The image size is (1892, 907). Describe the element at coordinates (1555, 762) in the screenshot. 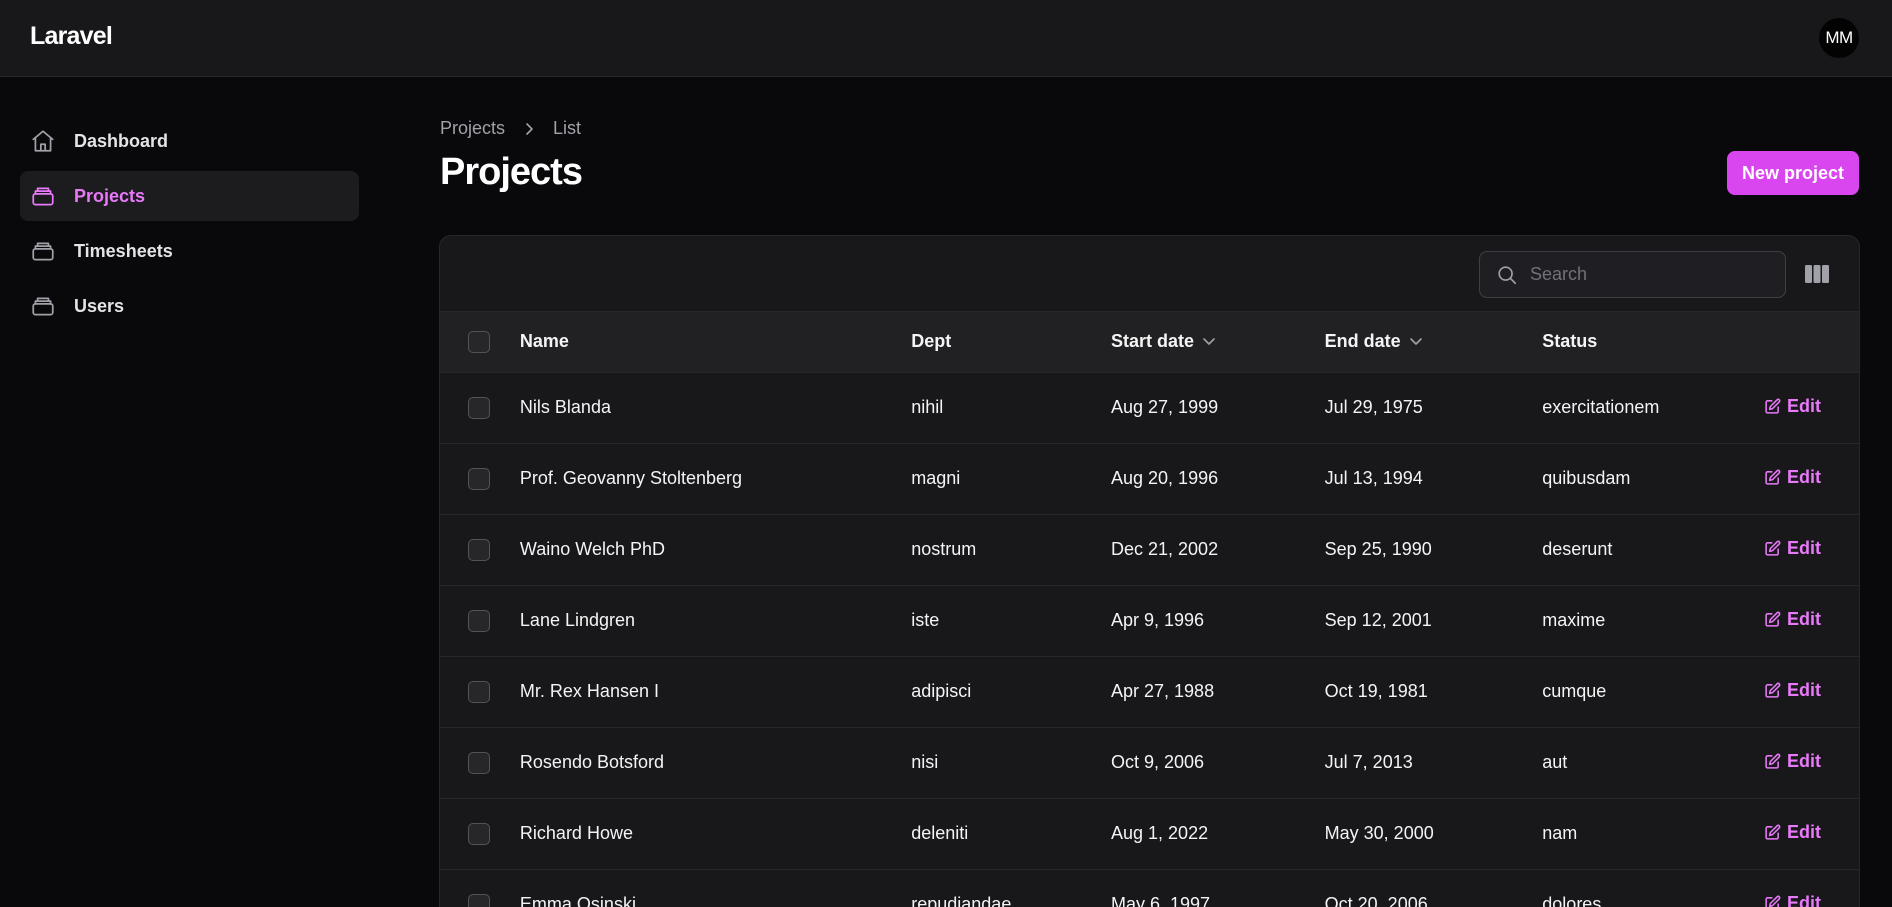

I see `cell-status: aut` at that location.